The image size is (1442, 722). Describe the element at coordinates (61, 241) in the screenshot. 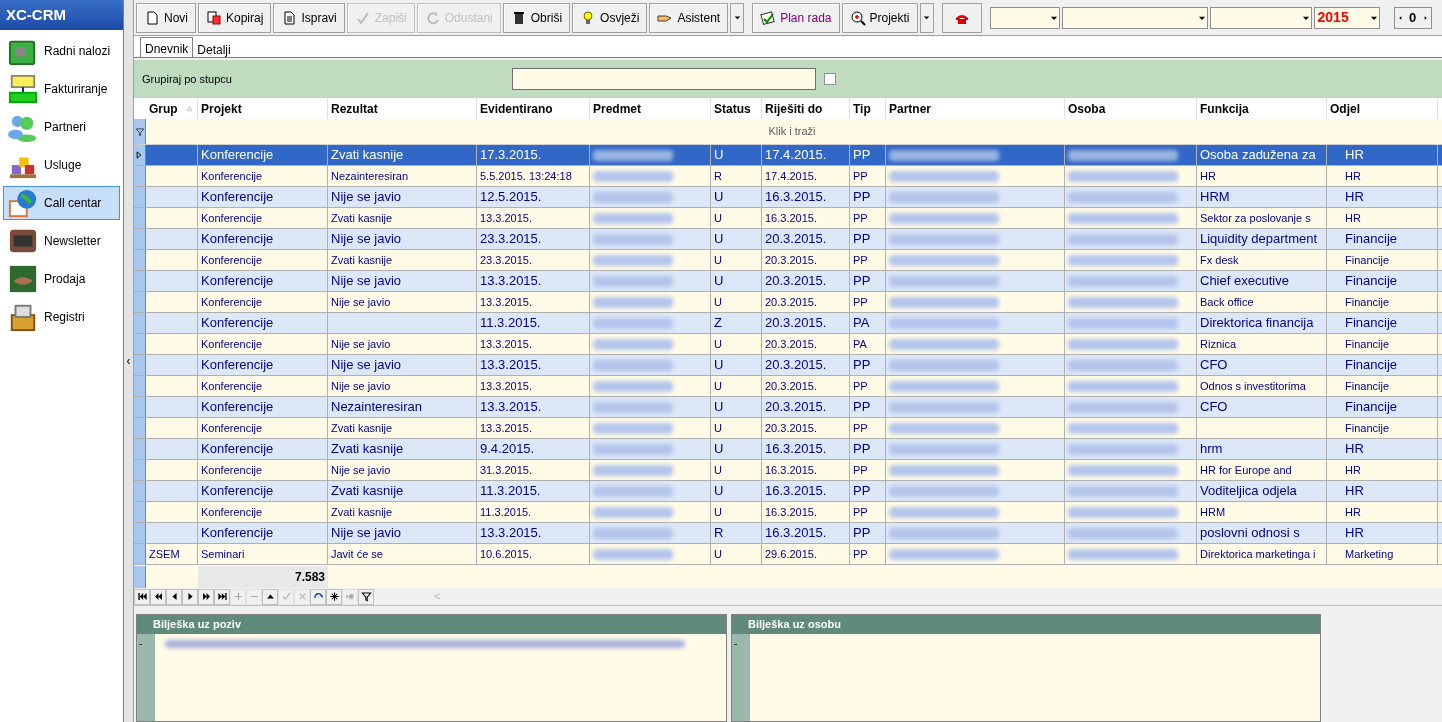

I see `sidebar-item: Newsletter` at that location.